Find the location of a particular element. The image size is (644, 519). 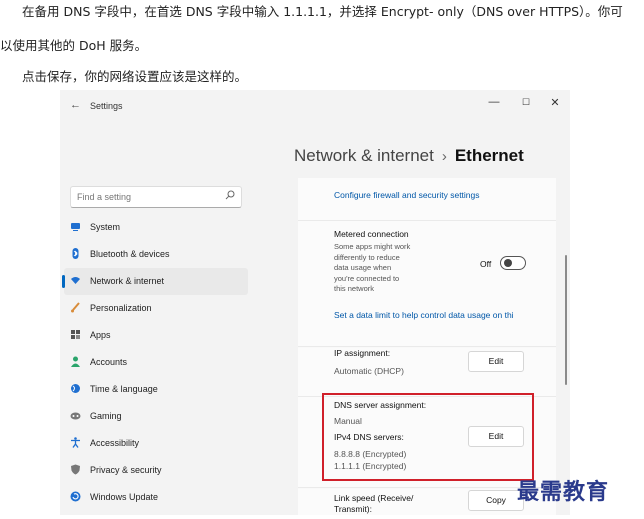

shield-icon is located at coordinates (75, 469).